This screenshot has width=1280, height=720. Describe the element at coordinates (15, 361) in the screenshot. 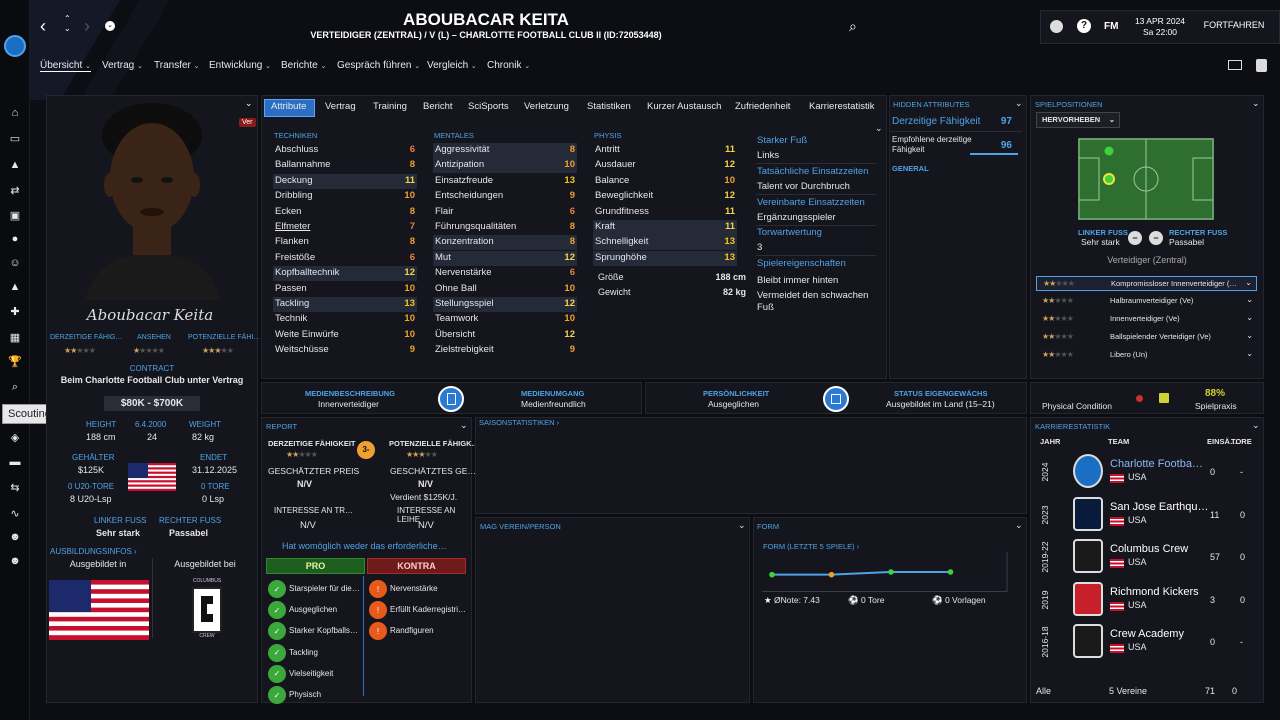

I see `trophy-icon: 🏆` at that location.